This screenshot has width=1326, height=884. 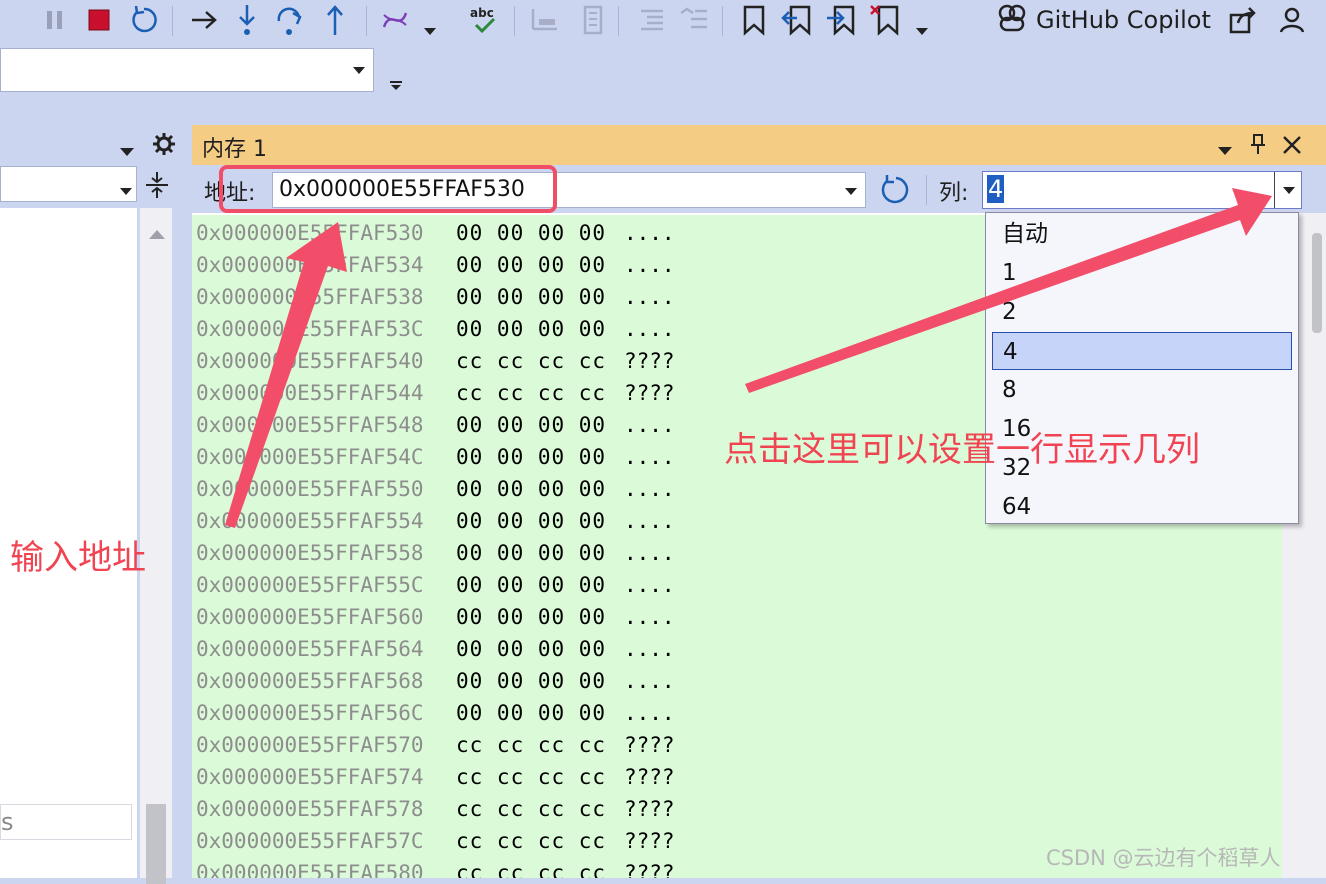 I want to click on configuration-combo, so click(x=187, y=70).